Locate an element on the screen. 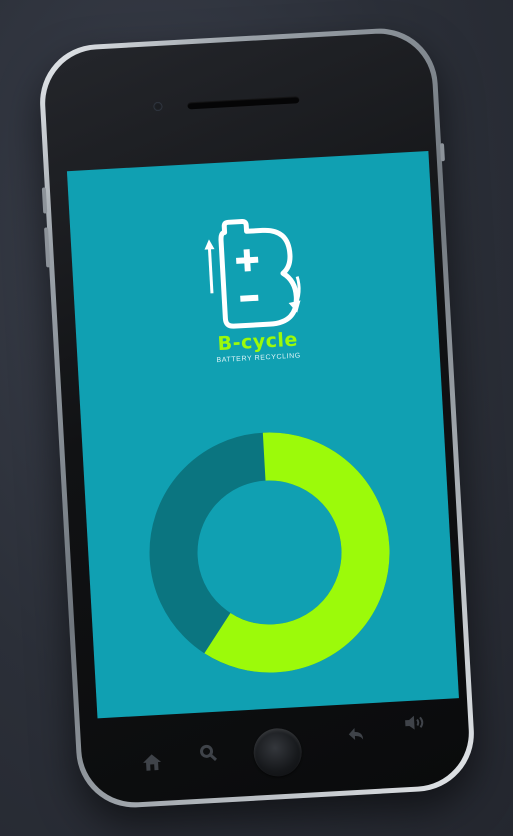 The image size is (513, 836). bottom-nav-bar is located at coordinates (281, 756).